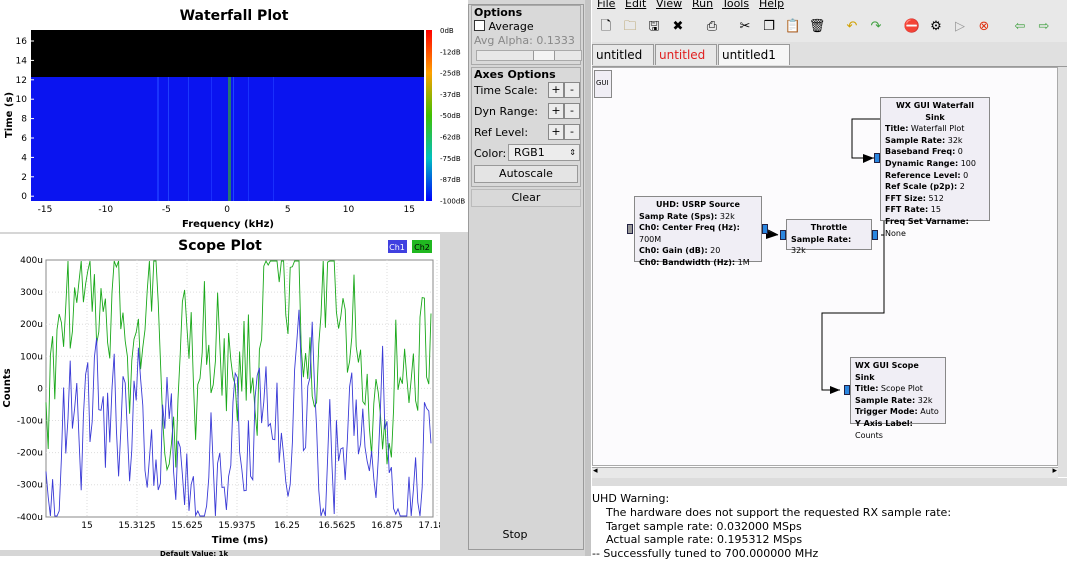 The image size is (1067, 561). What do you see at coordinates (798, 251) in the screenshot?
I see `block-param-value: 32k` at bounding box center [798, 251].